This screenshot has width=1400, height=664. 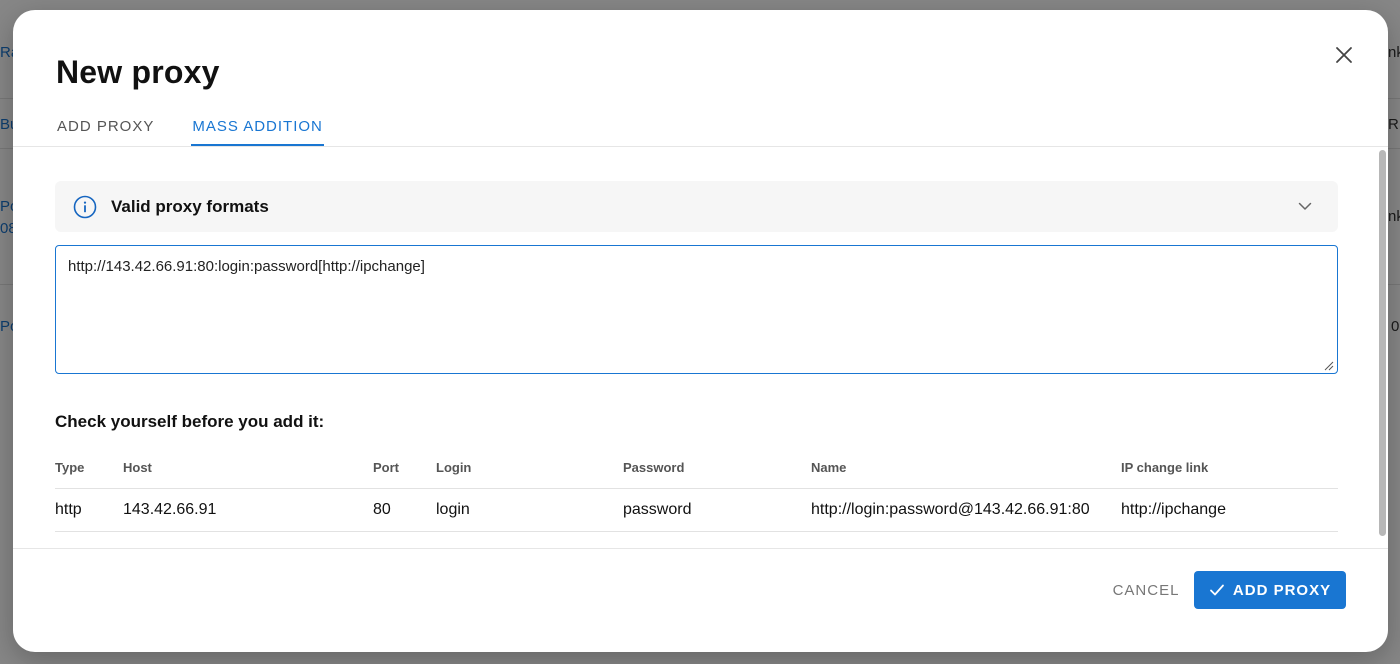 What do you see at coordinates (89, 468) in the screenshot?
I see `column-header-type: Type` at bounding box center [89, 468].